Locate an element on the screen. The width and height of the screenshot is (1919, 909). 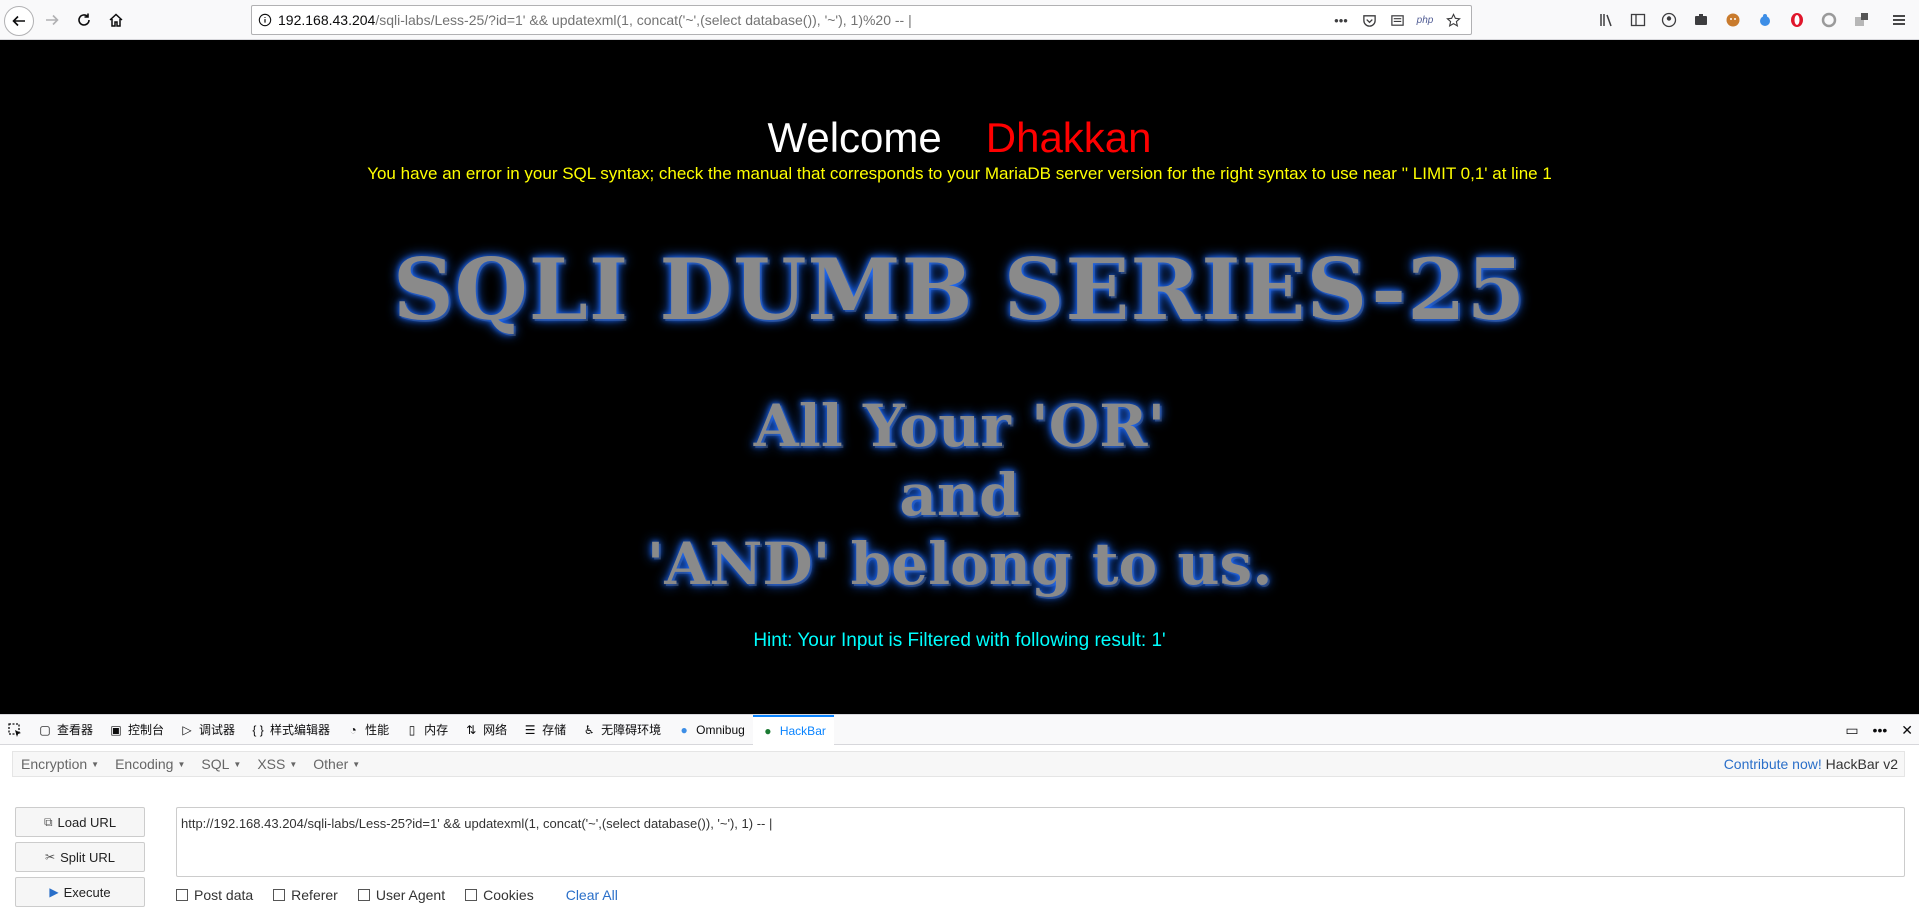
circle-extension-icon is located at coordinates (1829, 20).